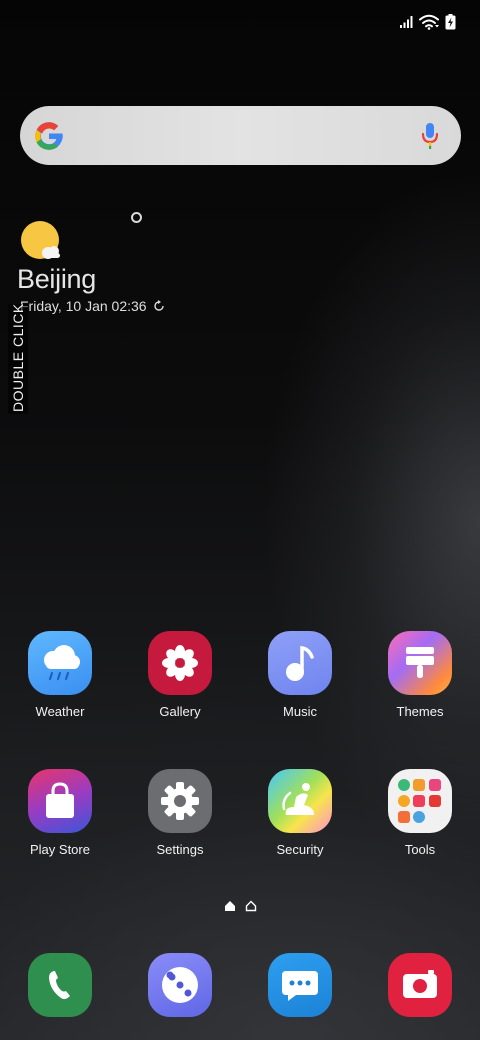  Describe the element at coordinates (159, 306) in the screenshot. I see `refresh-icon` at that location.